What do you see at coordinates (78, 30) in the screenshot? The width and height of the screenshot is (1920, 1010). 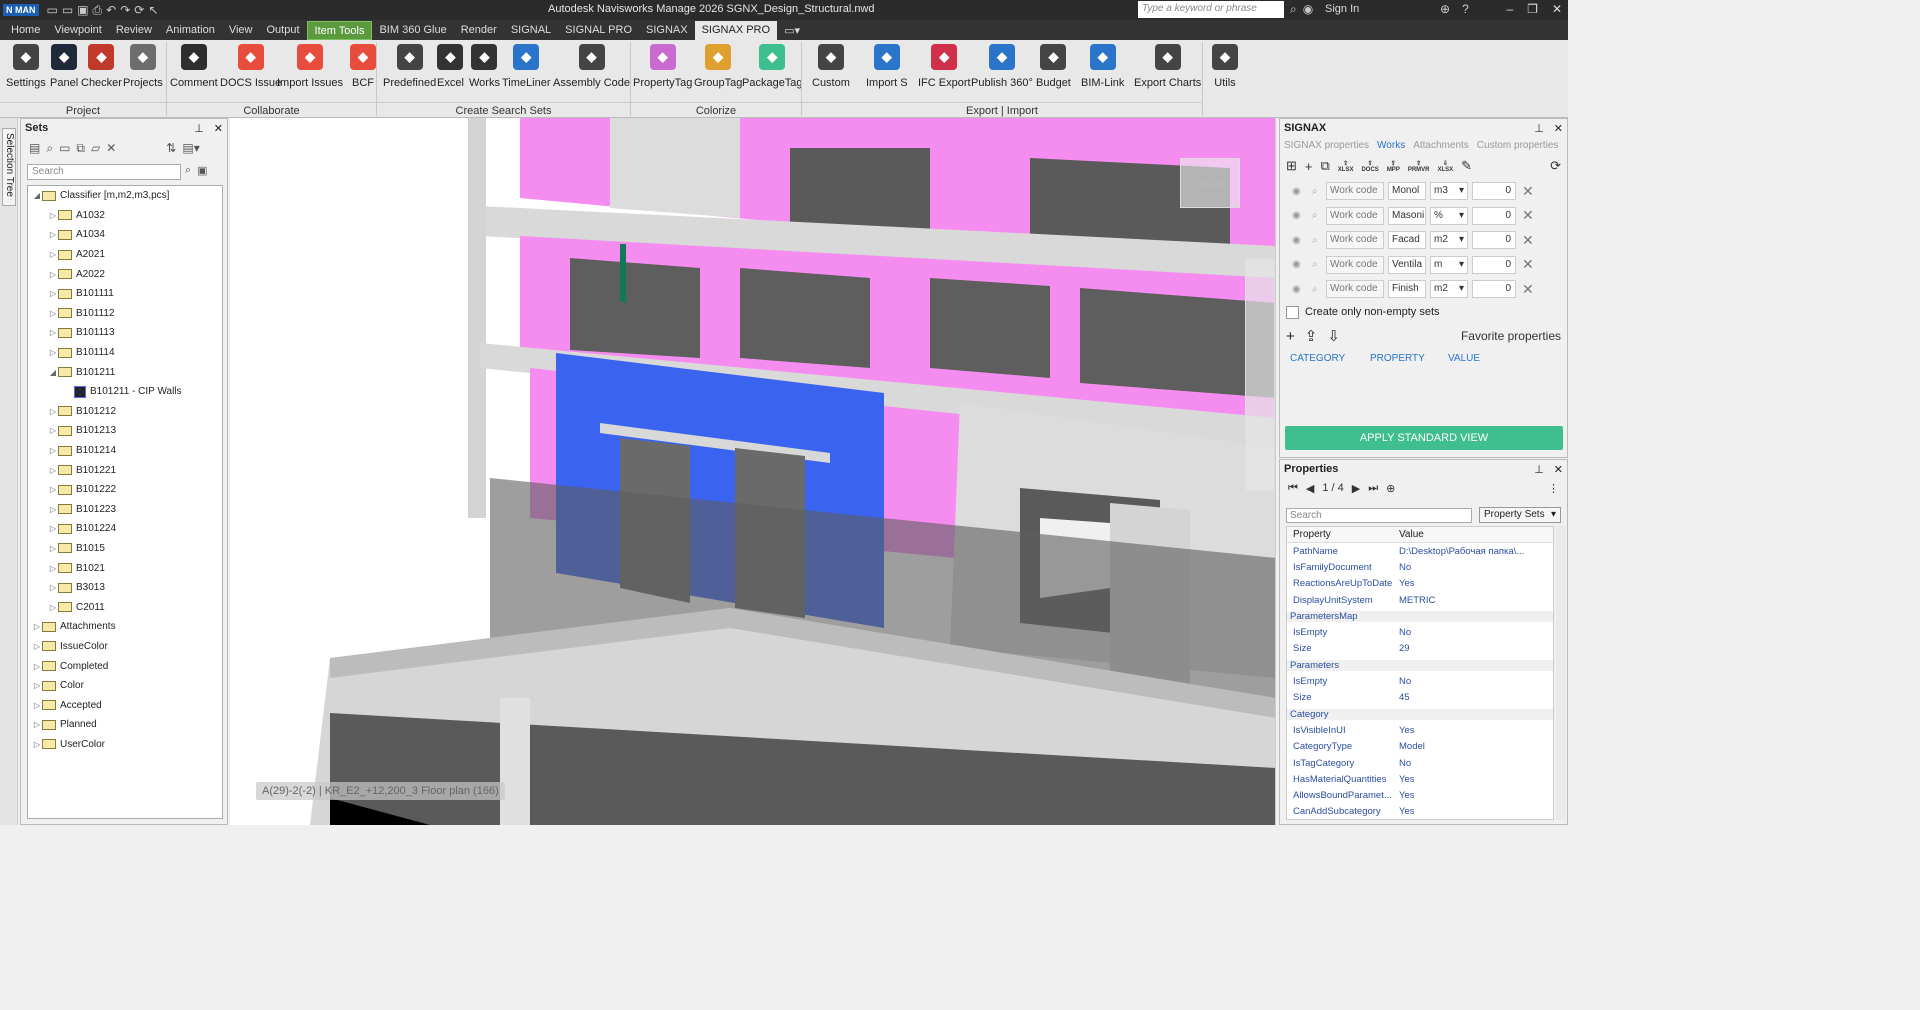 I see `tab-viewpoint: Viewpoint` at bounding box center [78, 30].